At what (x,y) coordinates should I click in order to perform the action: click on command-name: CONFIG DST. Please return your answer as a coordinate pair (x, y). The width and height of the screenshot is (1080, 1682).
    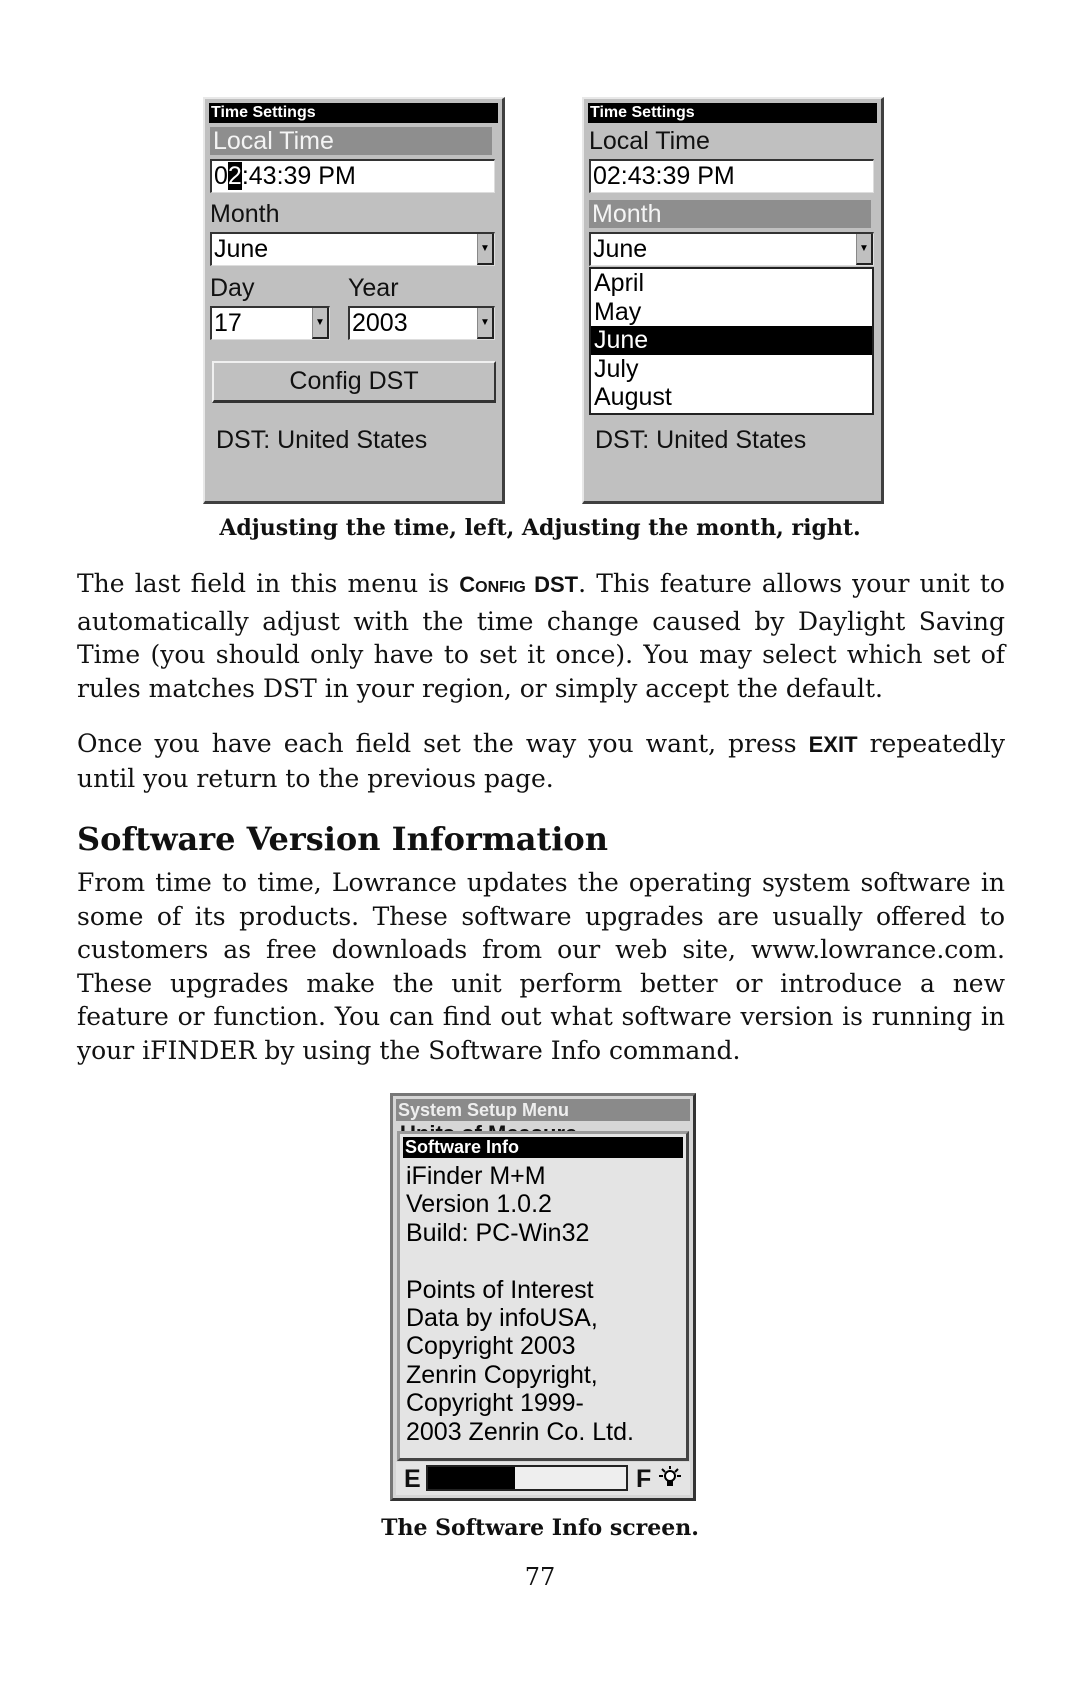
    Looking at the image, I should click on (518, 584).